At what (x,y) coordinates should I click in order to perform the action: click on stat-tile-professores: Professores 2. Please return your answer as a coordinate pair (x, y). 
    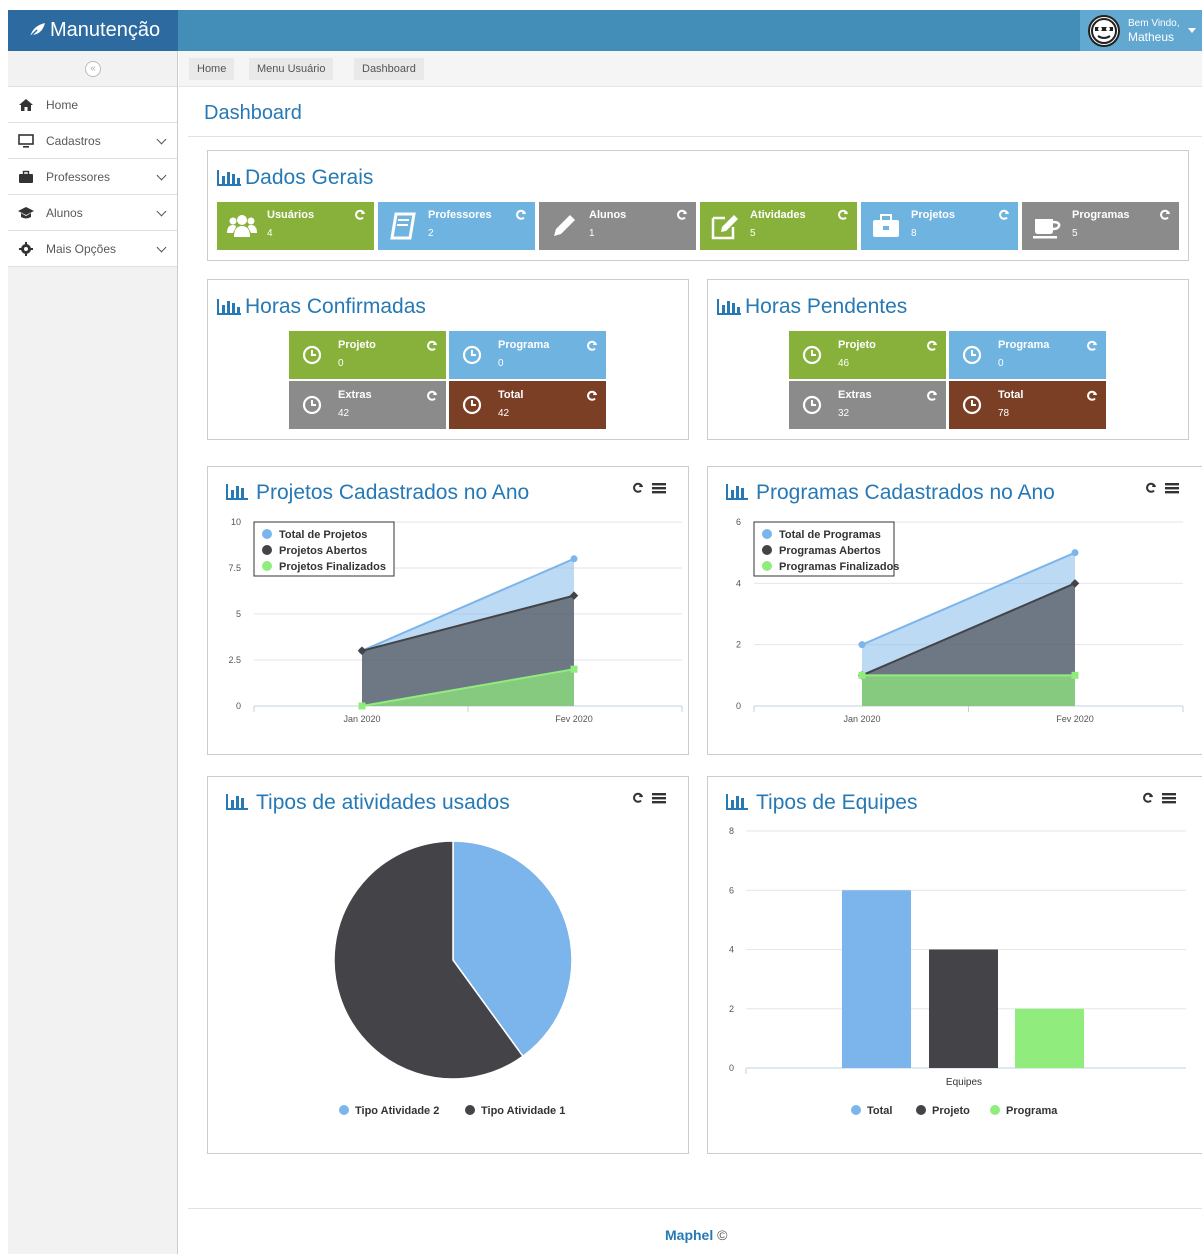
    Looking at the image, I should click on (456, 226).